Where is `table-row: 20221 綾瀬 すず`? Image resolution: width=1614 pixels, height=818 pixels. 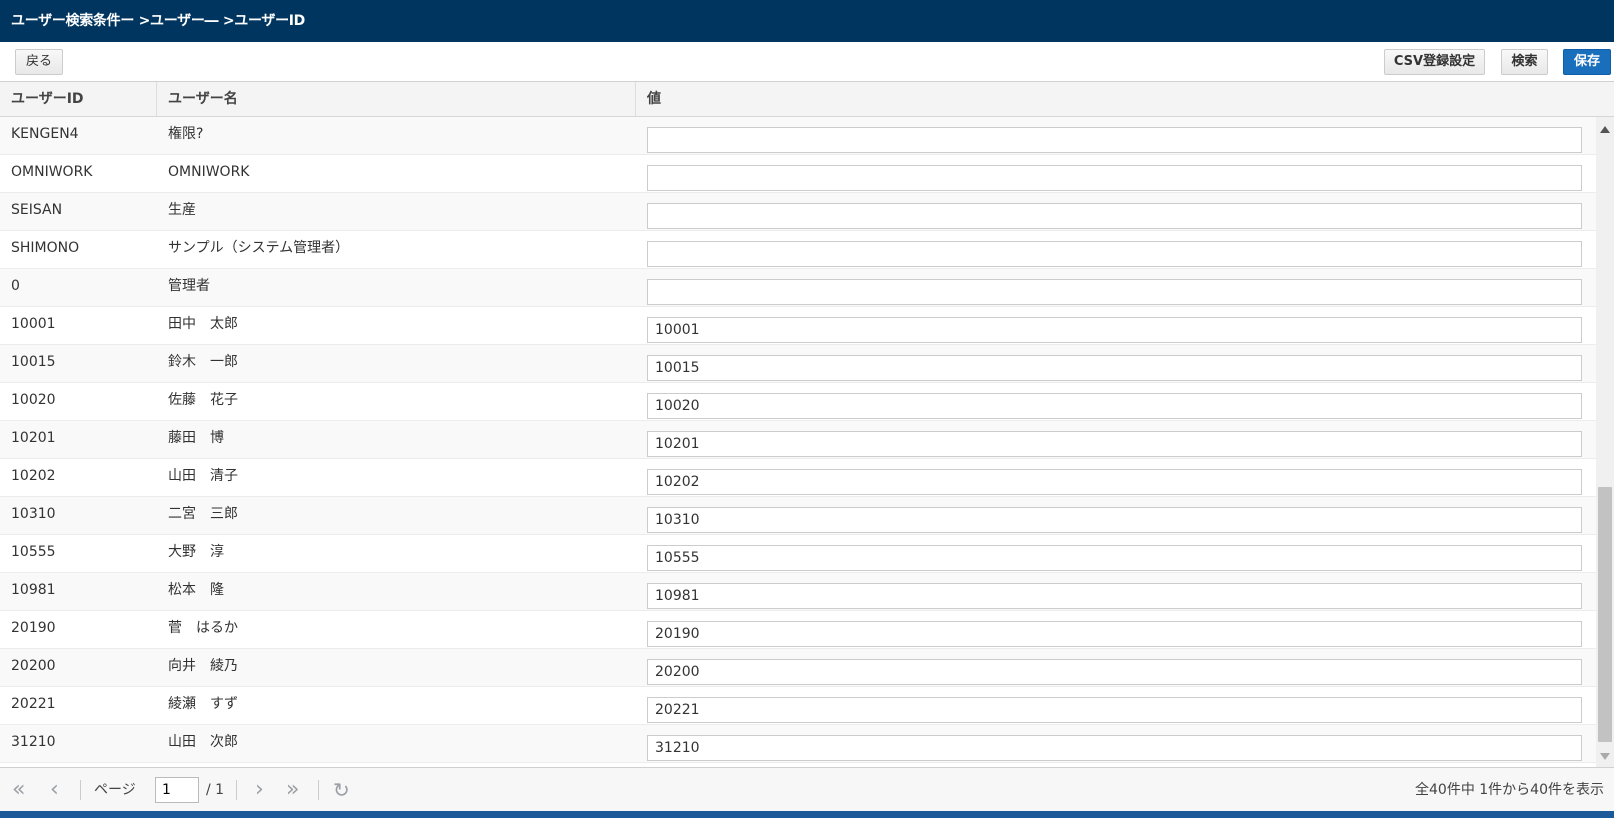 table-row: 20221 綾瀬 すず is located at coordinates (798, 706).